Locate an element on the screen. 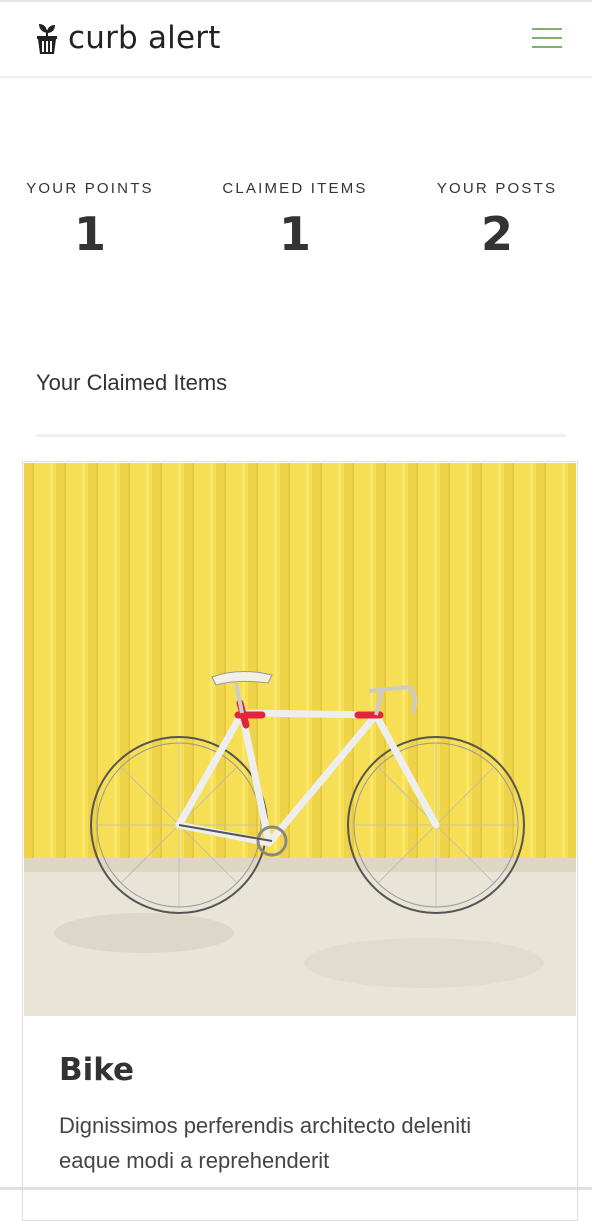  hamburger-menu-icon is located at coordinates (547, 40).